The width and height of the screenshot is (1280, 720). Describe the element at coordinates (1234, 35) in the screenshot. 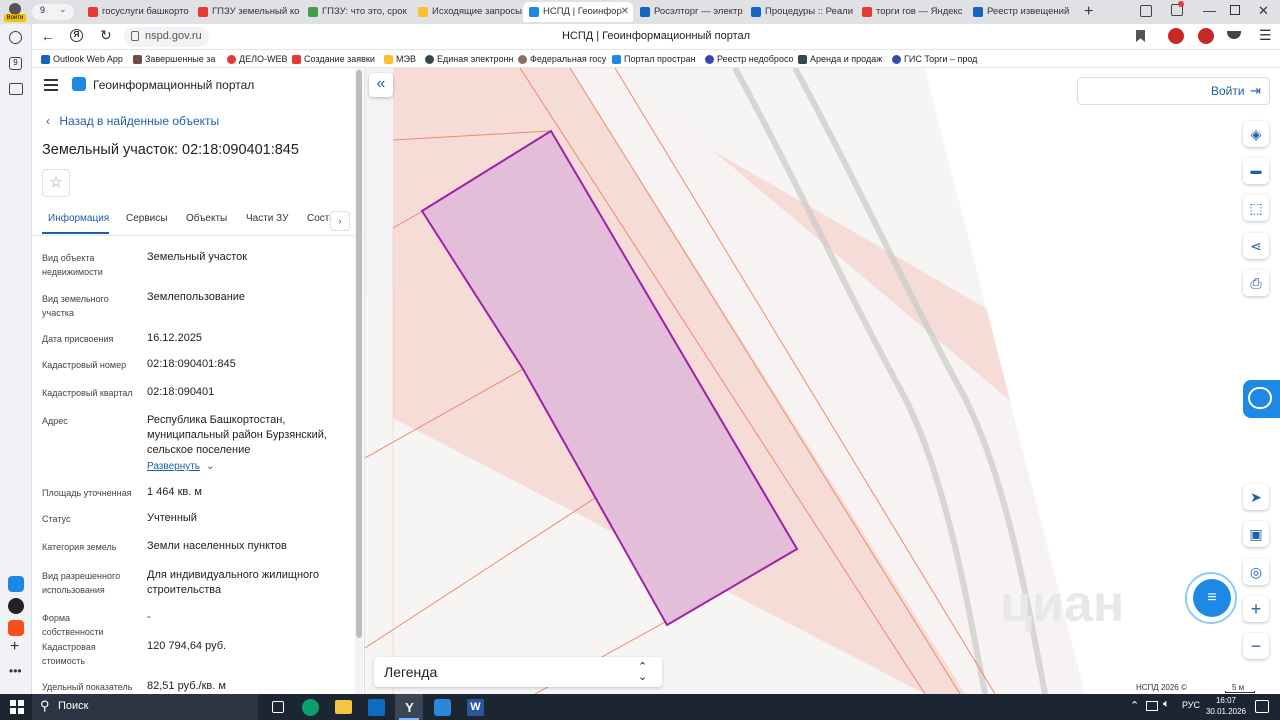

I see `download-icon` at that location.